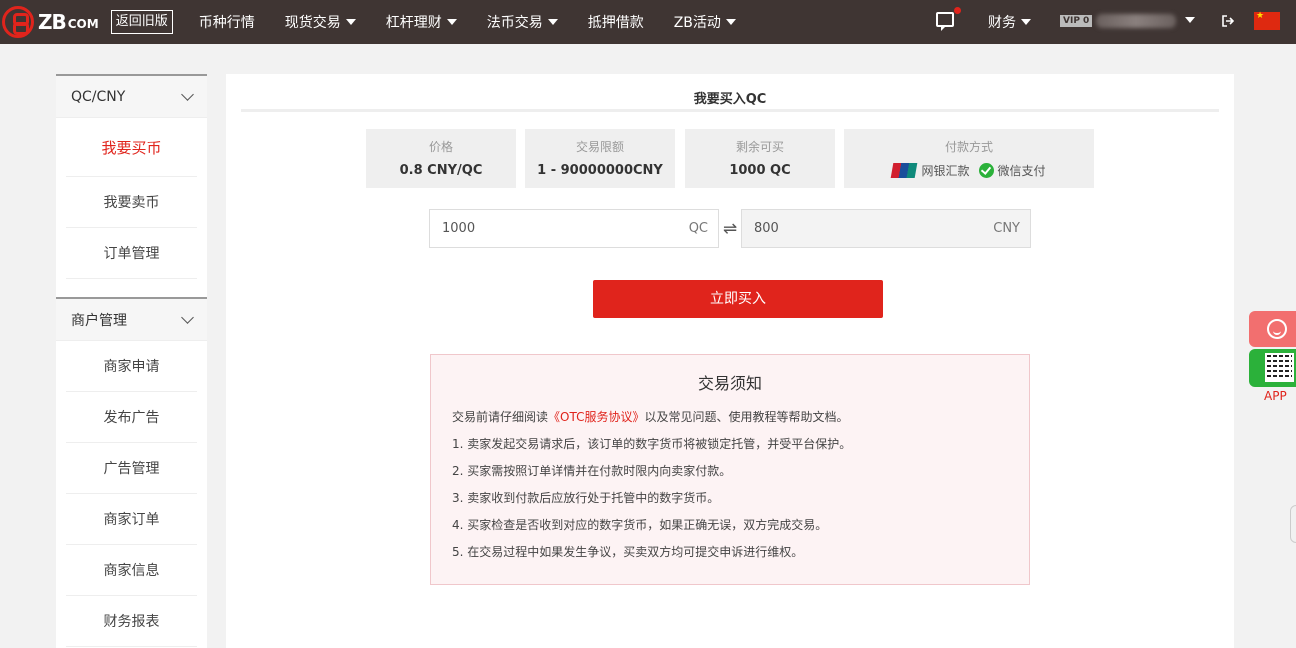 This screenshot has height=648, width=1296. I want to click on sidebar-item-post-ad: 发布广告, so click(131, 417).